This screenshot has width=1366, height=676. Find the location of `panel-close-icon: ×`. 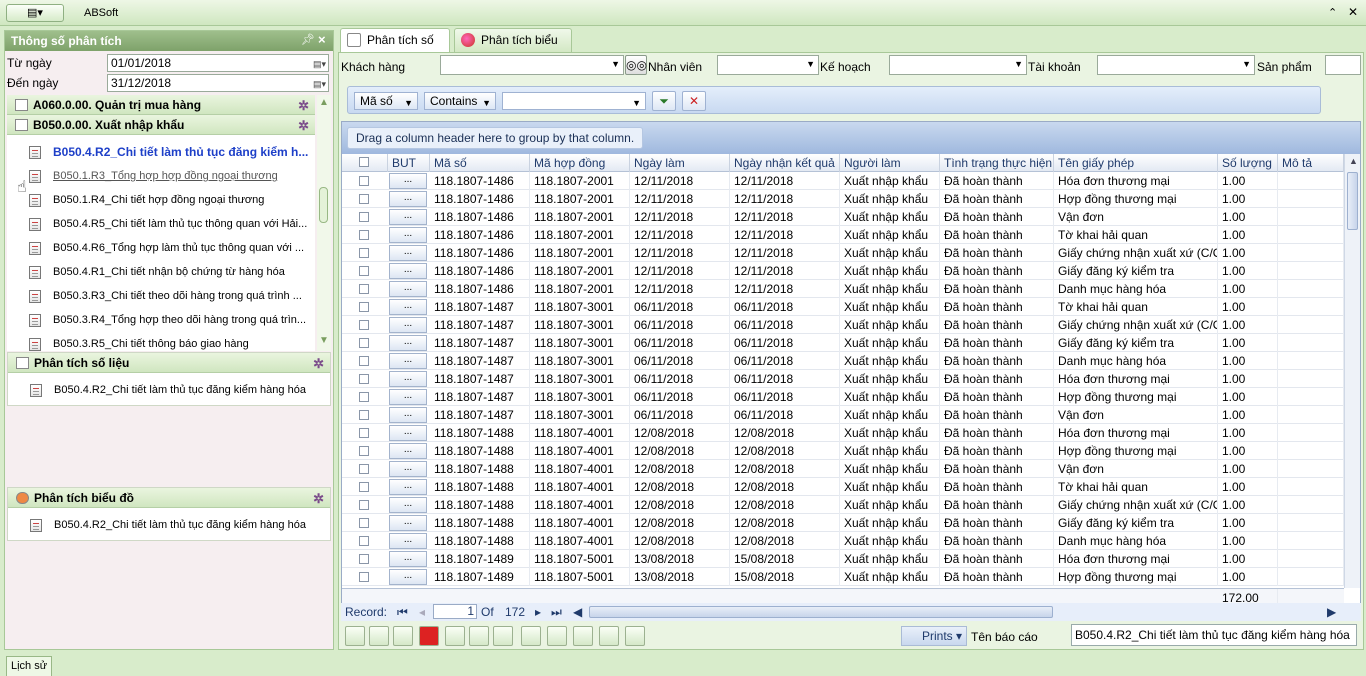

panel-close-icon: × is located at coordinates (322, 39).